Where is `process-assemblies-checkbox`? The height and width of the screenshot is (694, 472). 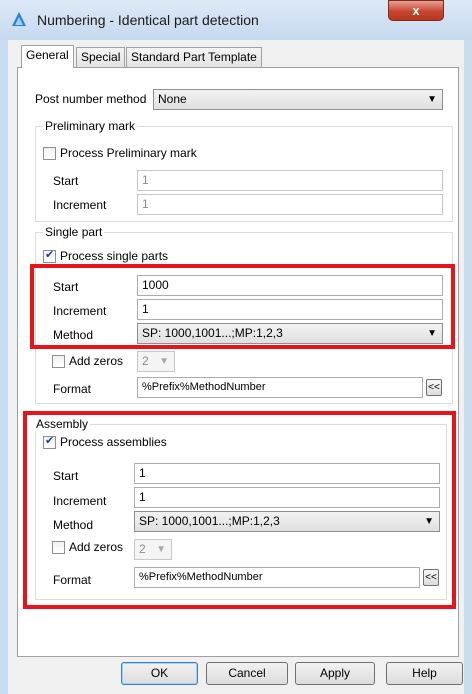
process-assemblies-checkbox is located at coordinates (49, 441).